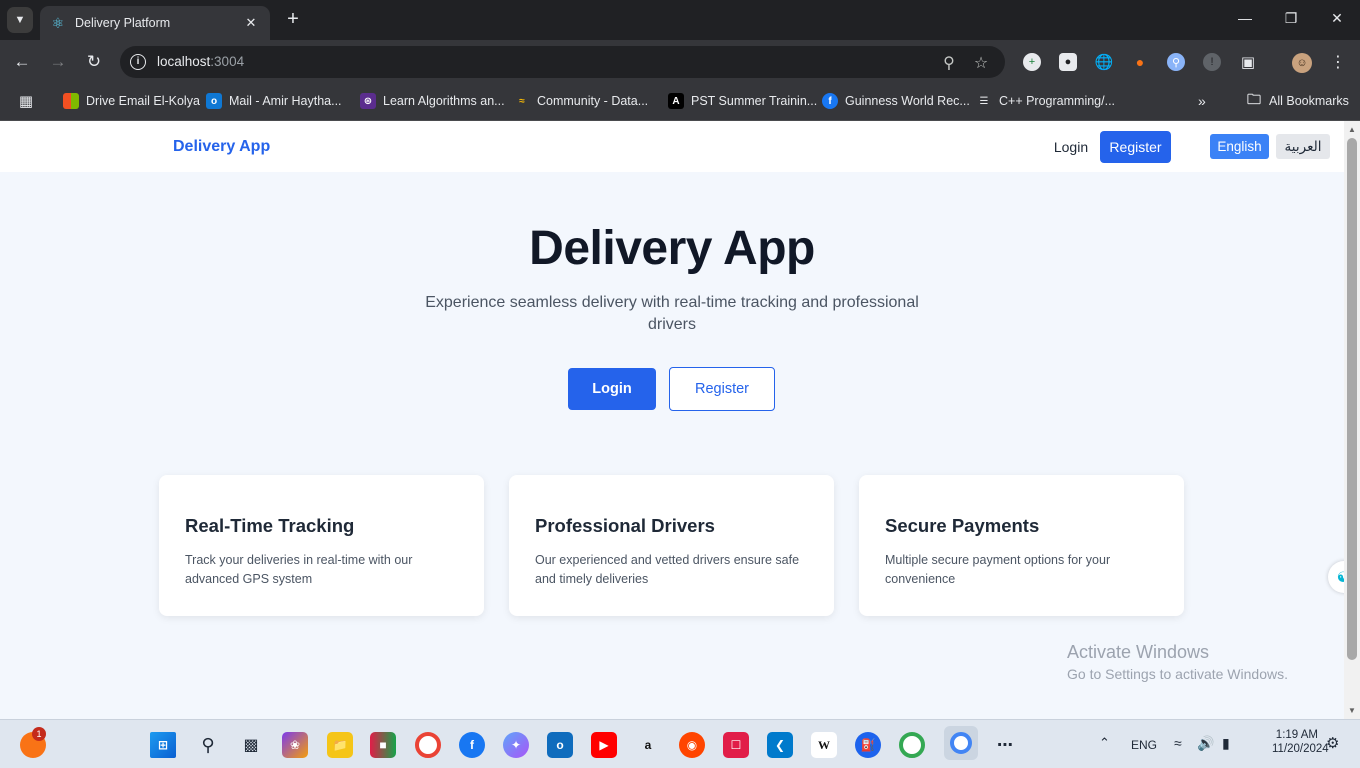 The image size is (1360, 768). What do you see at coordinates (383, 745) in the screenshot?
I see `store-app-icon: ■` at bounding box center [383, 745].